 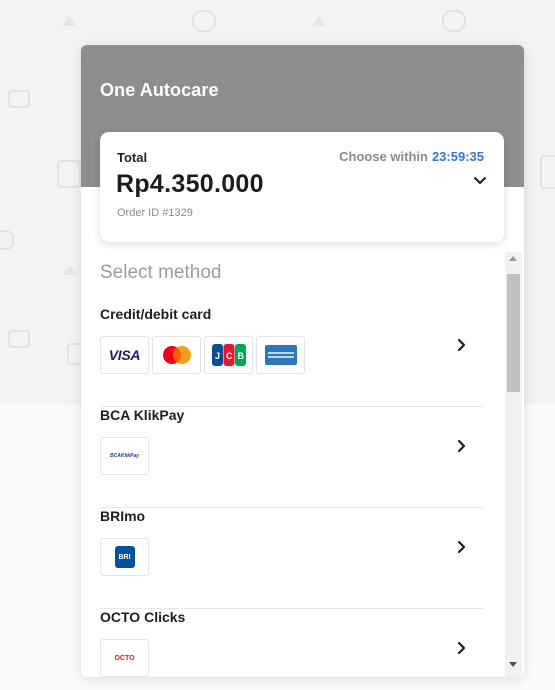 I want to click on amex-icon, so click(x=280, y=355).